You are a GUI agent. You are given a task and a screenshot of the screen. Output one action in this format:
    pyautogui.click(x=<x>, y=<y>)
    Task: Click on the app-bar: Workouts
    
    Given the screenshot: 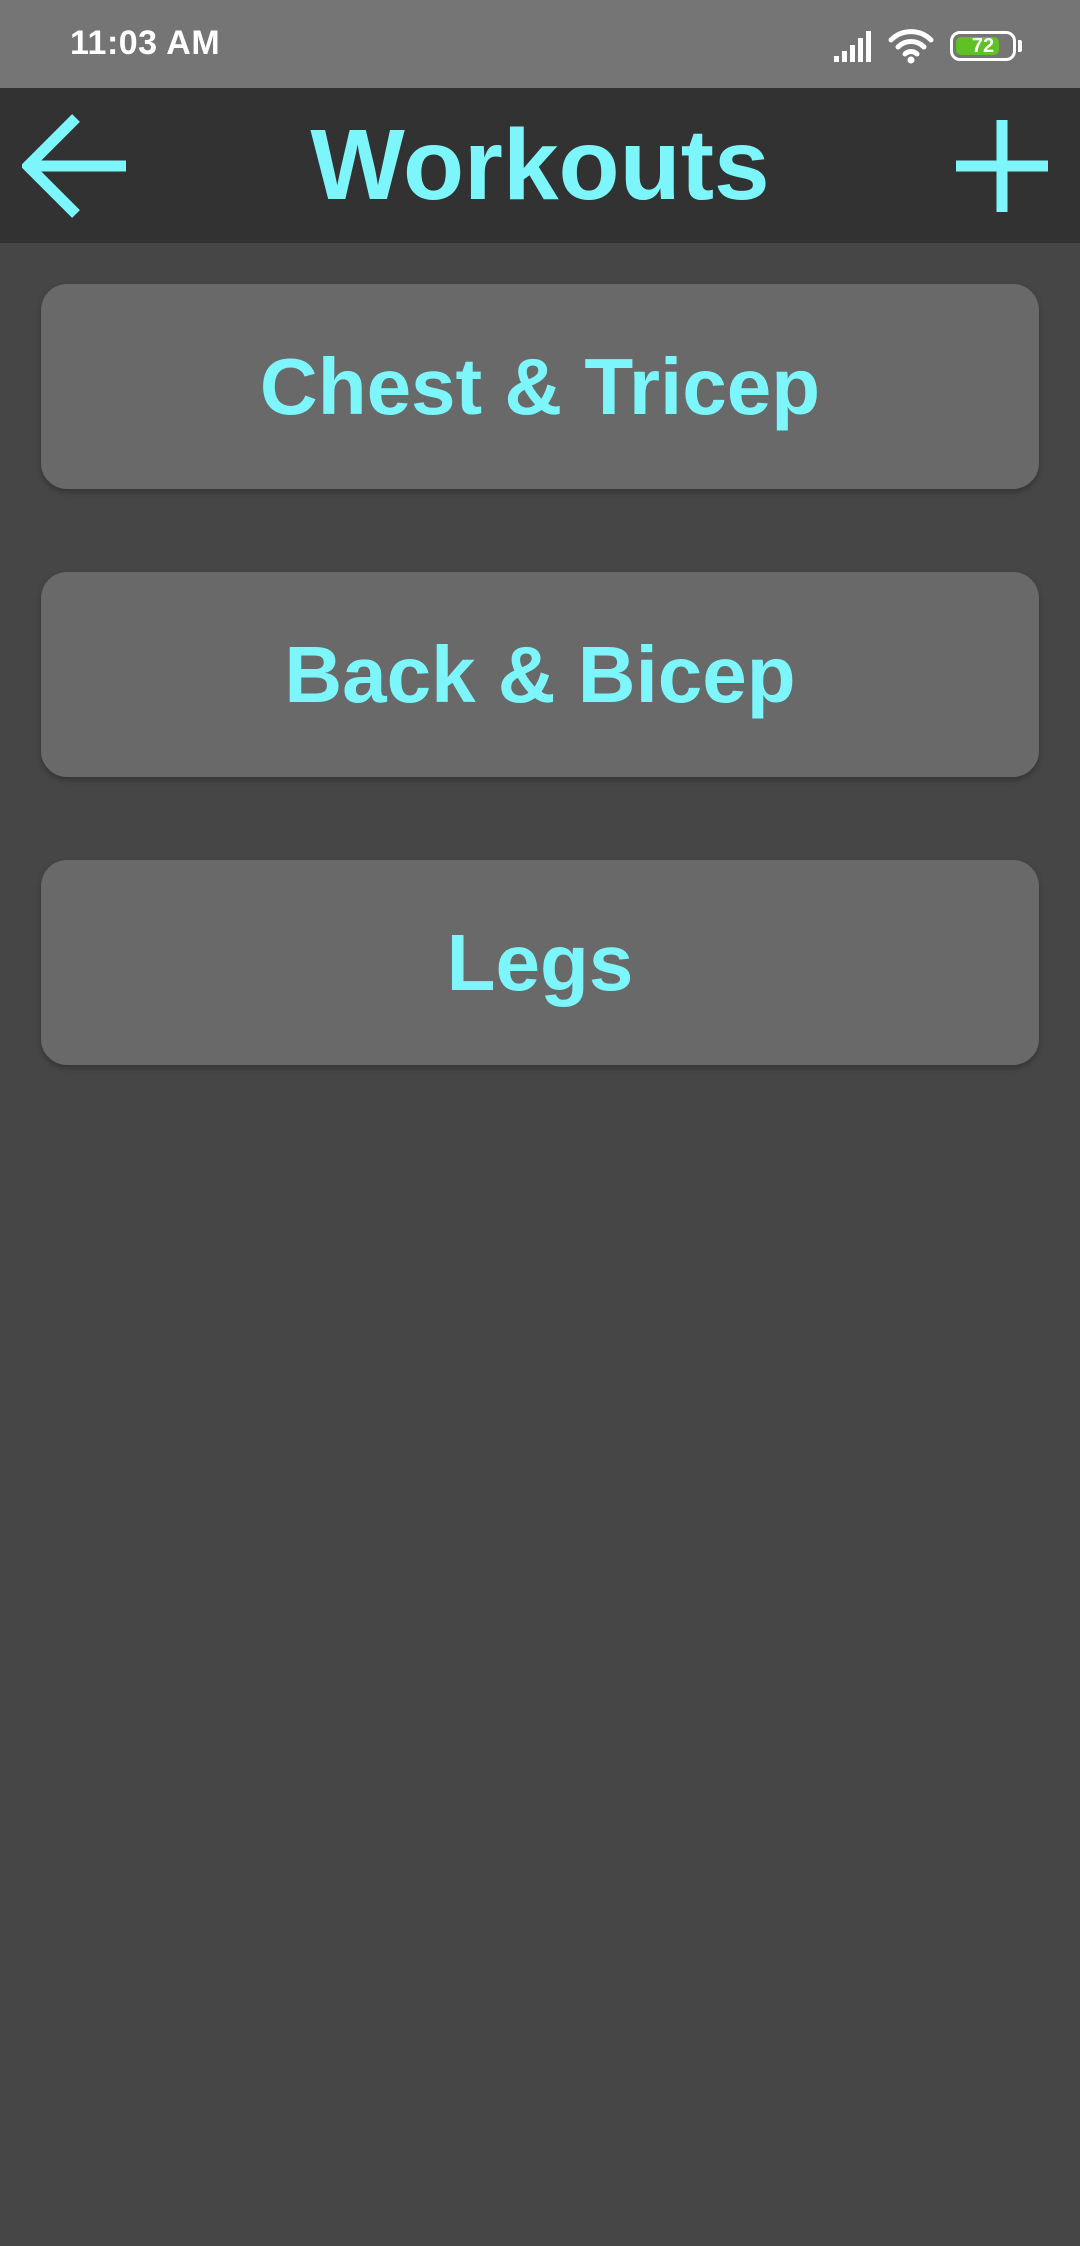 What is the action you would take?
    pyautogui.click(x=540, y=165)
    